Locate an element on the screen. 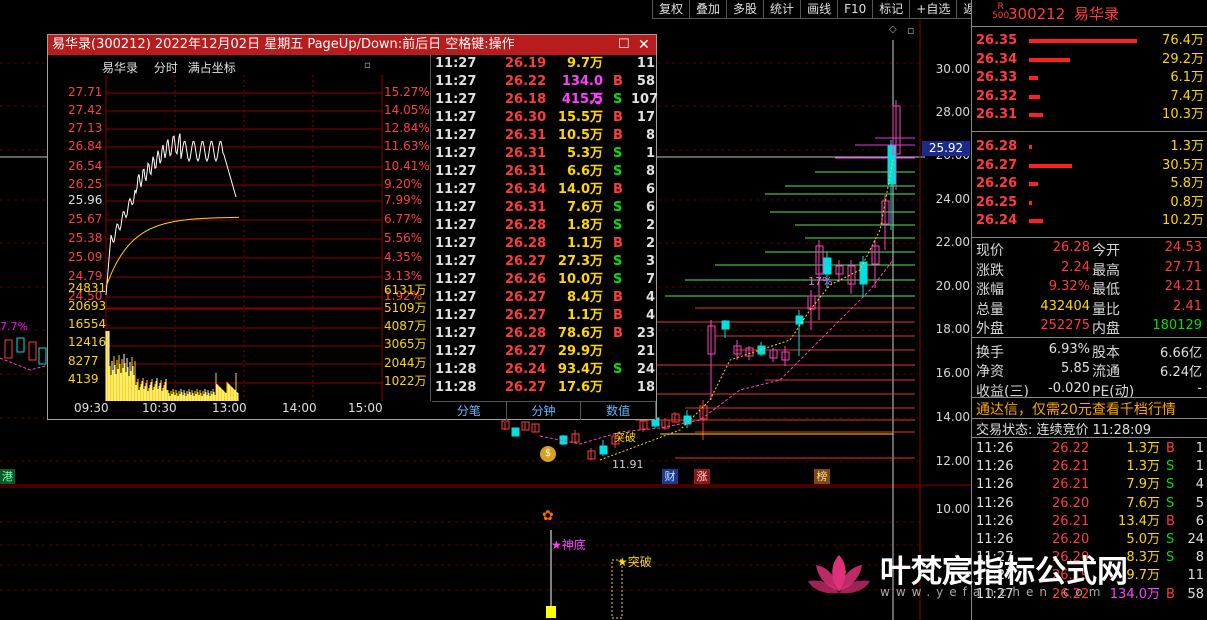 Image resolution: width=1207 pixels, height=620 pixels. money-bag-icon: $ is located at coordinates (548, 454).